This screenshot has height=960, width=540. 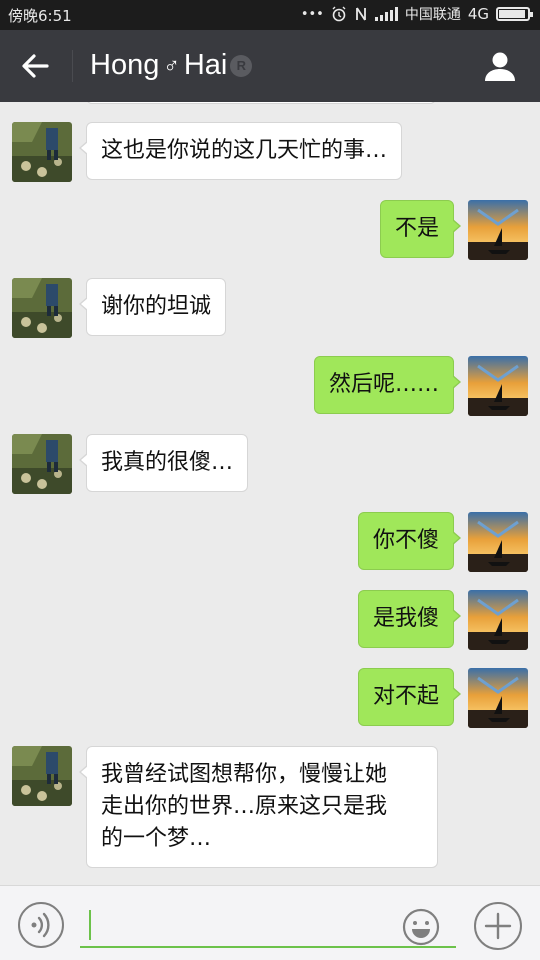 What do you see at coordinates (90, 925) in the screenshot?
I see `text-cursor` at bounding box center [90, 925].